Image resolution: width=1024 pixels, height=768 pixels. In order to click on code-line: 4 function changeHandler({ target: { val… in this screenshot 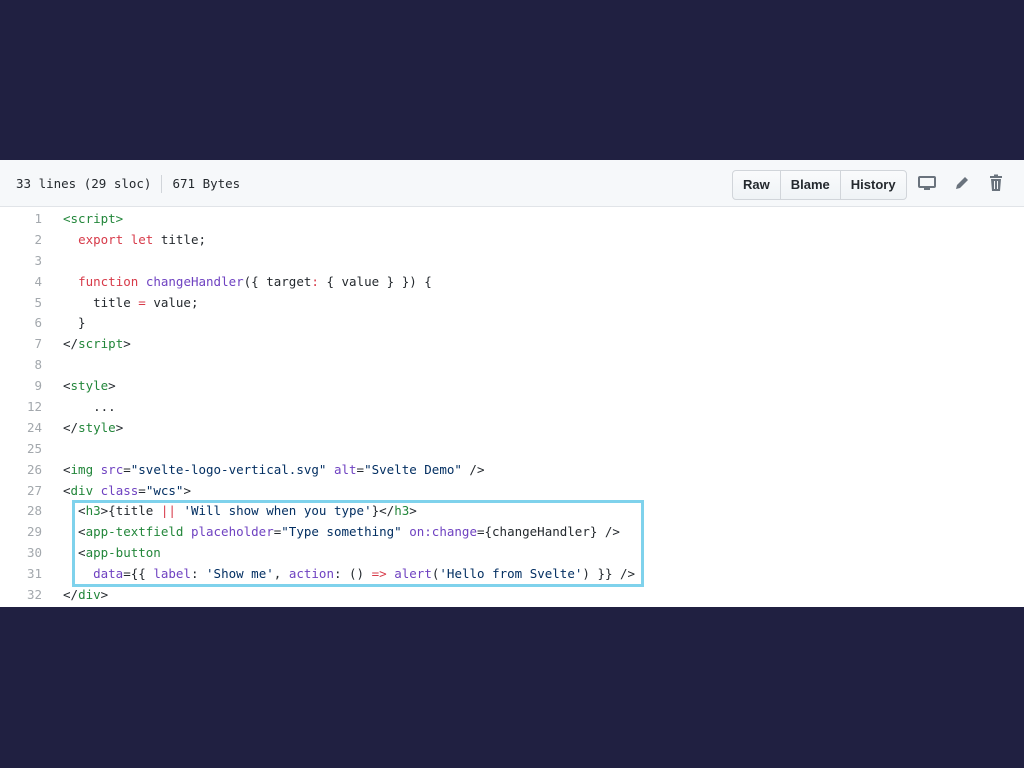, I will do `click(512, 282)`.